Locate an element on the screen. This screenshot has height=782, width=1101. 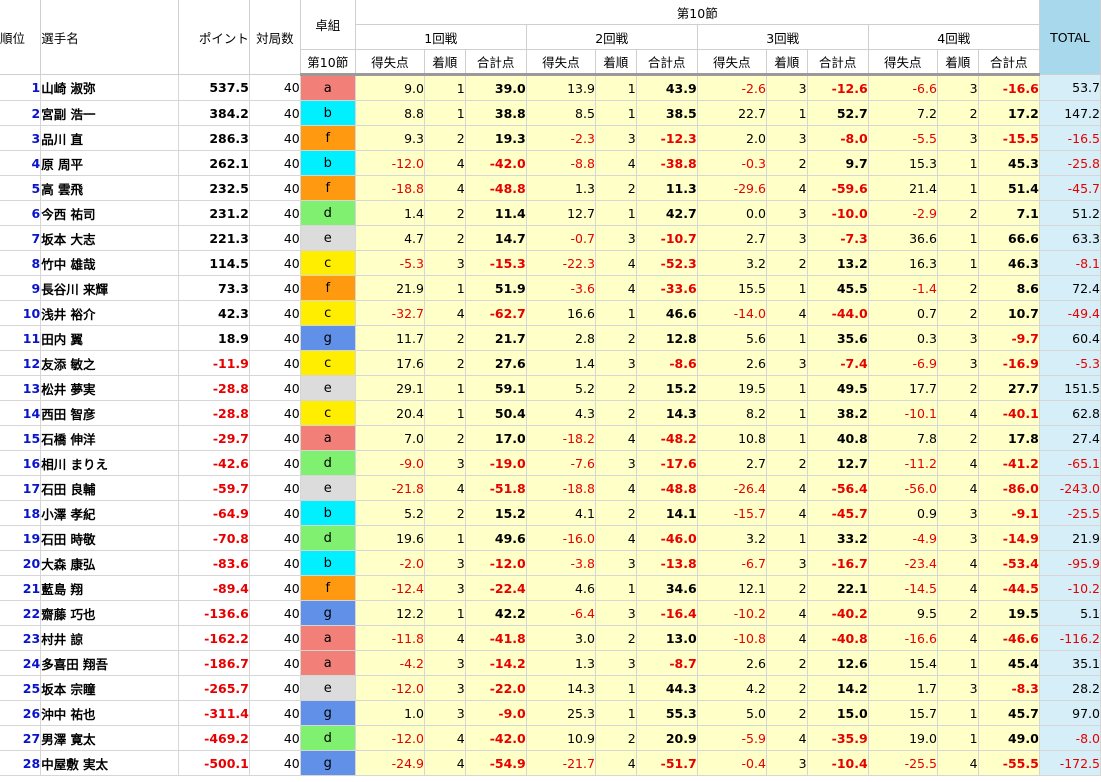
round-score: 3.0 is located at coordinates (561, 638).